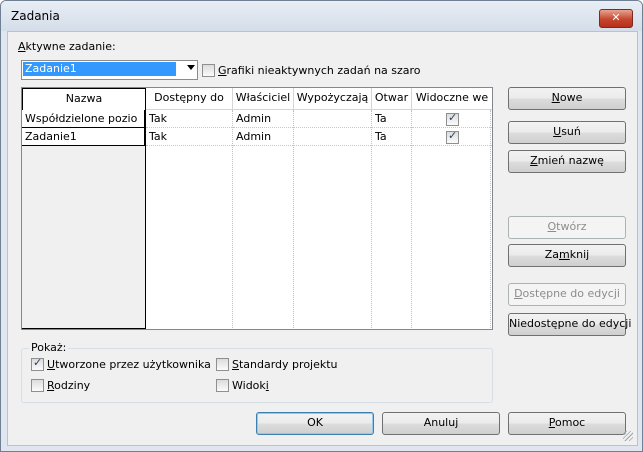  What do you see at coordinates (571, 97) in the screenshot?
I see `new-button-text: owe` at bounding box center [571, 97].